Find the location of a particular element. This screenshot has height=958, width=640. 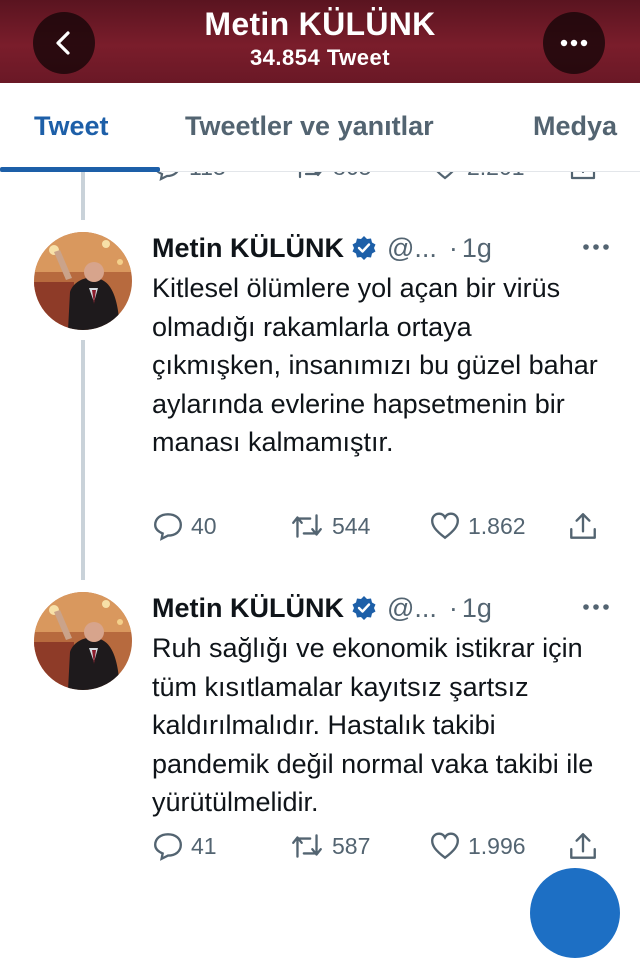

like-count: 1.862 is located at coordinates (497, 525).